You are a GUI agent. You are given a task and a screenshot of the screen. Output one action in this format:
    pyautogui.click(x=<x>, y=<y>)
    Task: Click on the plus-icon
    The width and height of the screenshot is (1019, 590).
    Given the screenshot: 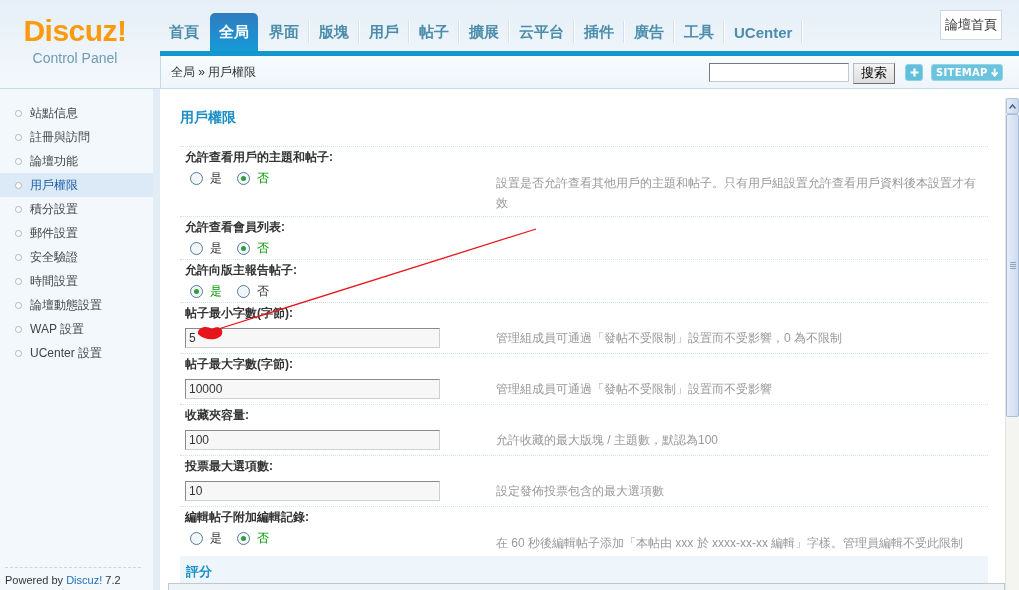 What is the action you would take?
    pyautogui.click(x=914, y=72)
    